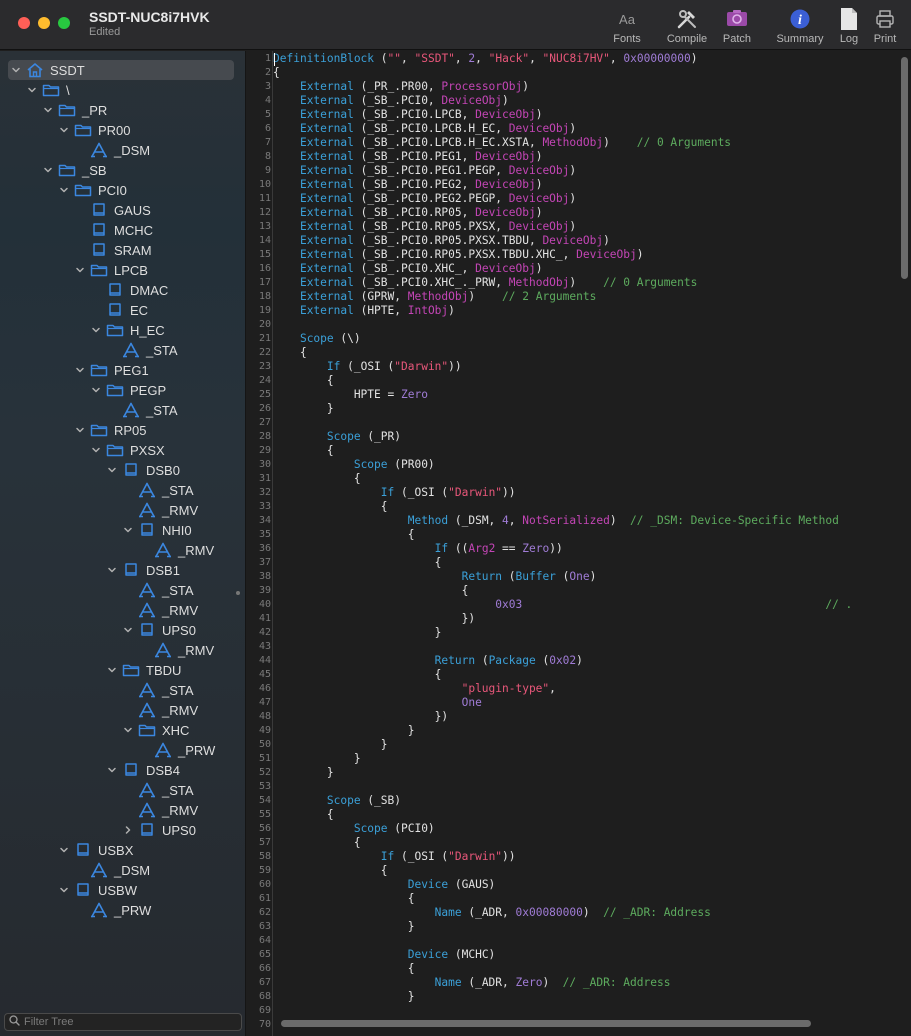 This screenshot has height=1036, width=911. I want to click on summary-button: i Summary, so click(800, 27).